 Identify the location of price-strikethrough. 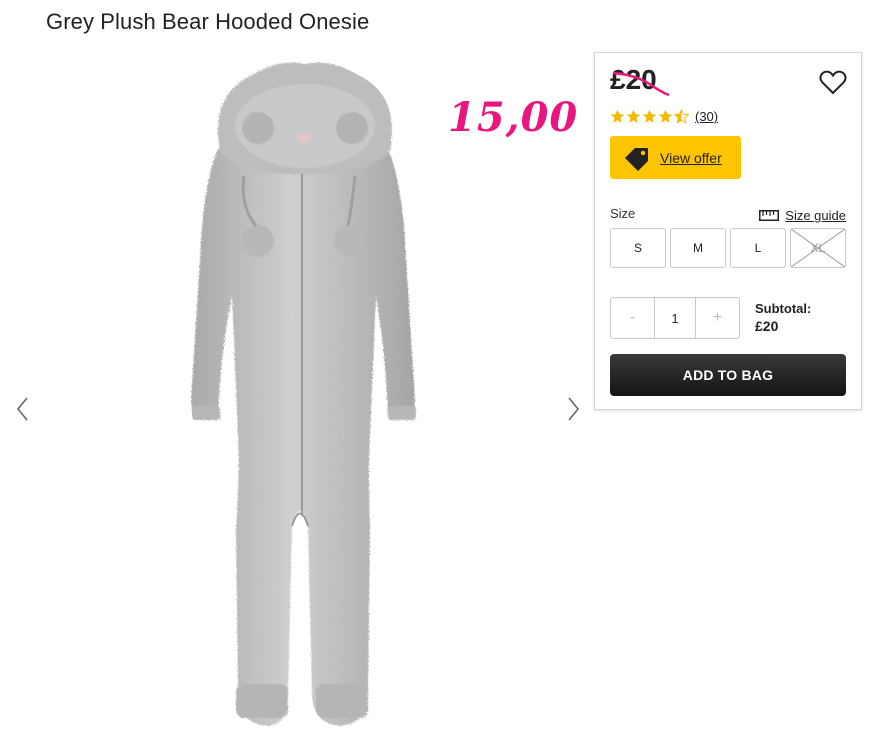
(641, 84).